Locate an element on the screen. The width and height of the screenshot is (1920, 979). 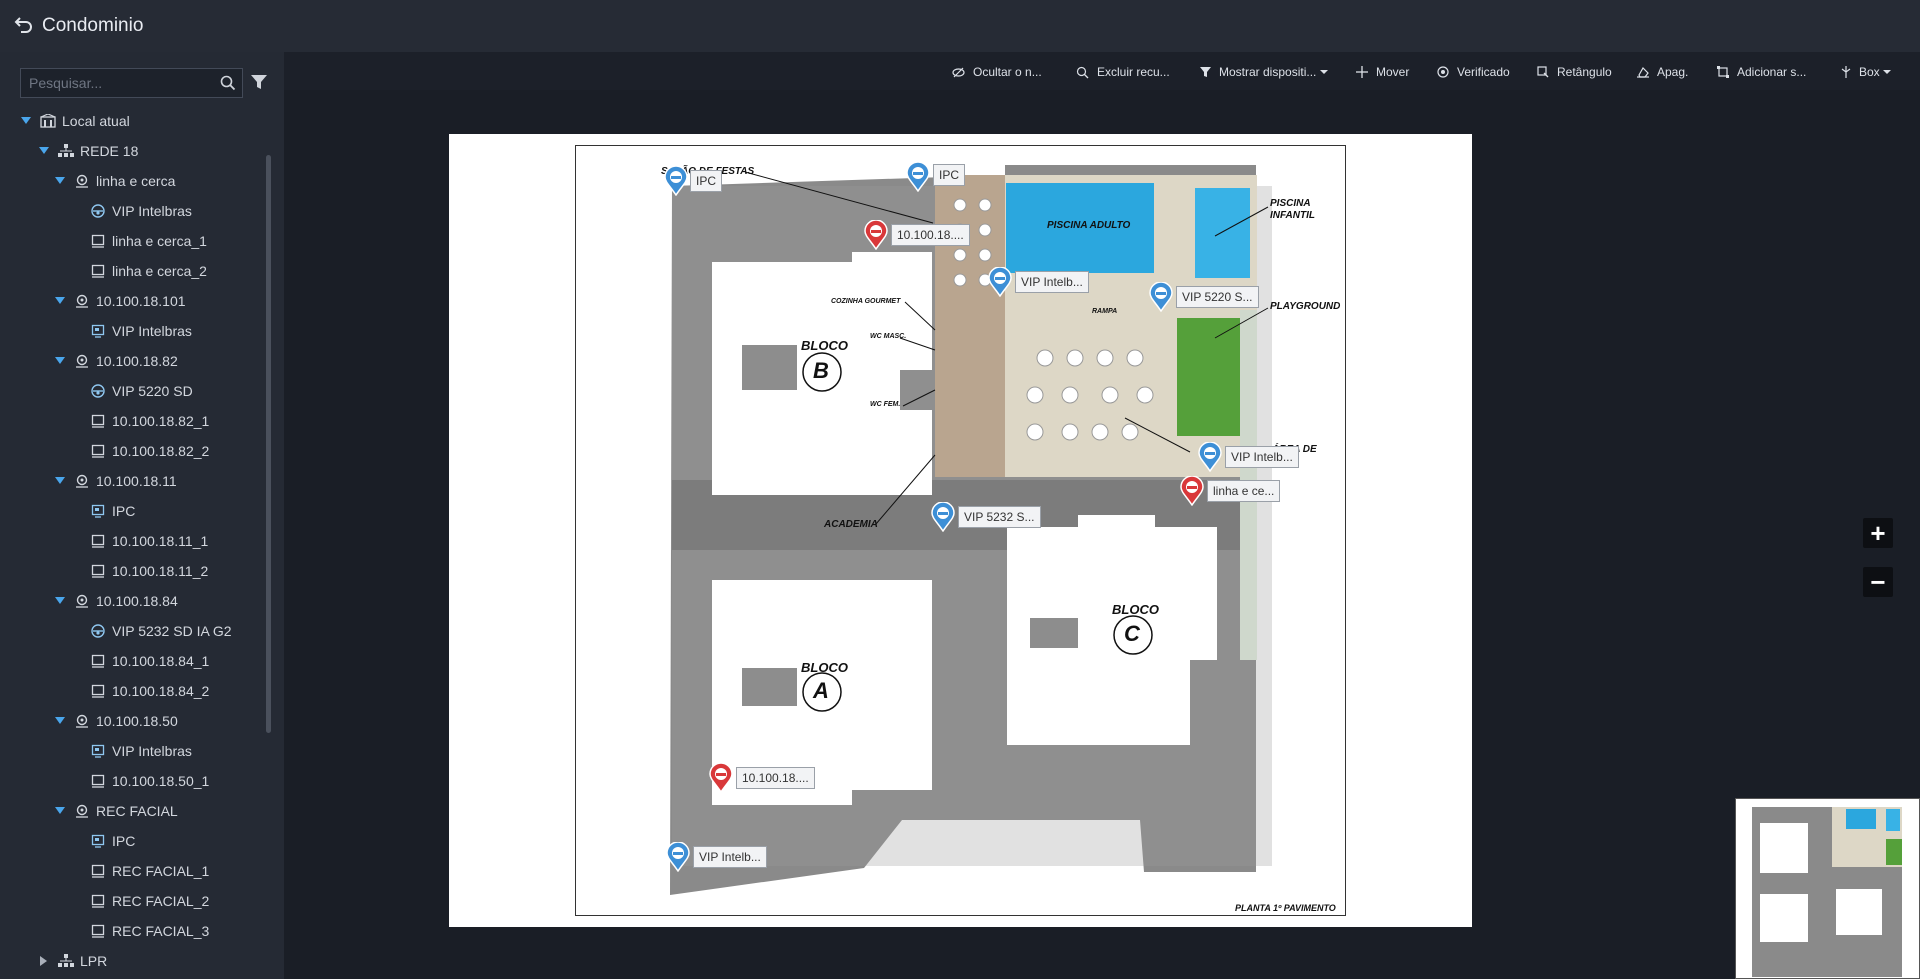
tree-item-channel: 10.100.18.84_2 is located at coordinates (139, 691).